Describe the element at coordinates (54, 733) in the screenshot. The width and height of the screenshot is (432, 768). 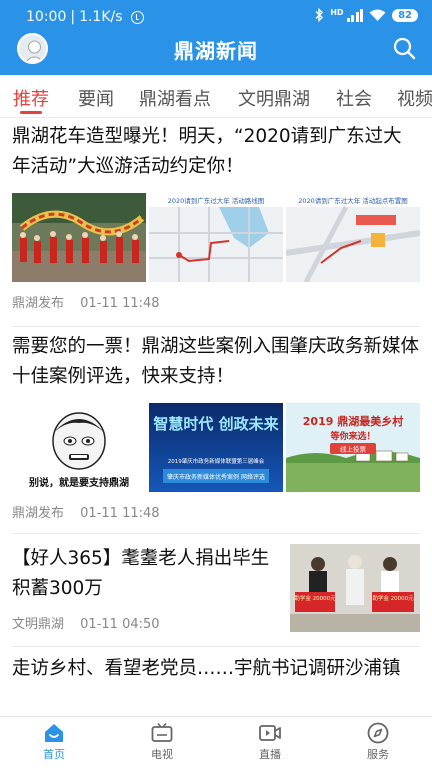
I see `home-icon` at that location.